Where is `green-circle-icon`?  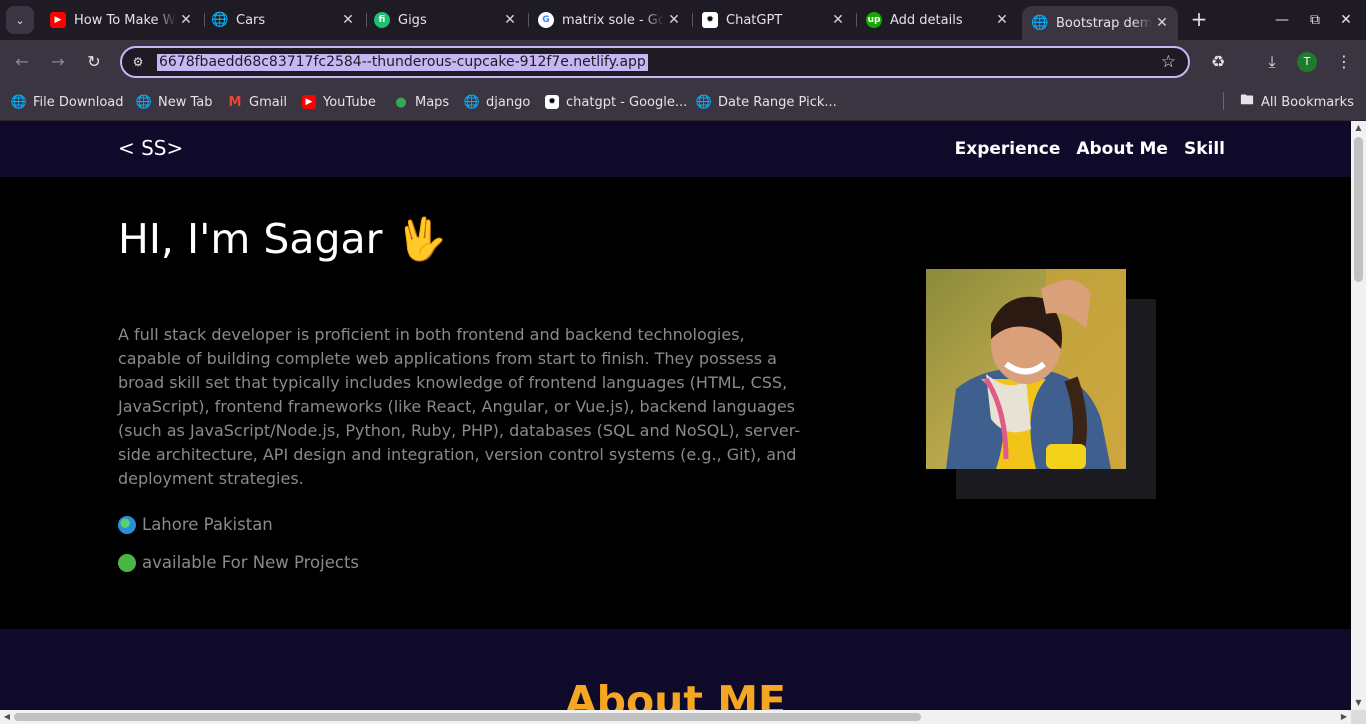
green-circle-icon is located at coordinates (127, 562).